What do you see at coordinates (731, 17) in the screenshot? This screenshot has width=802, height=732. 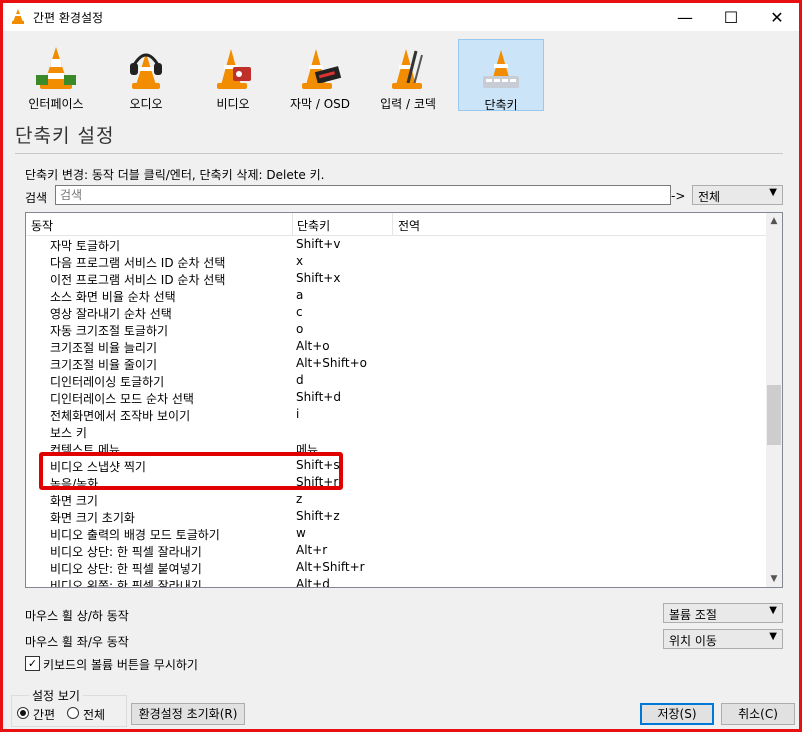 I see `maximize-button: ☐` at bounding box center [731, 17].